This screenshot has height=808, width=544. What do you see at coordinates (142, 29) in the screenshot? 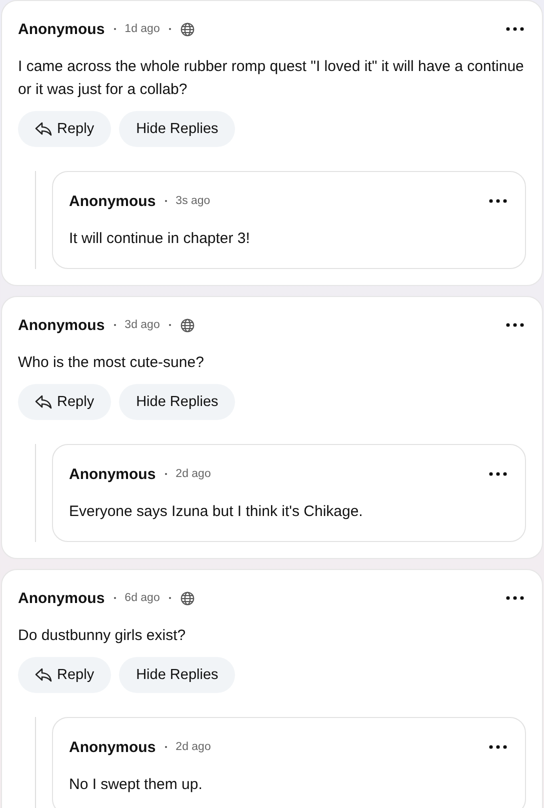
I see `timestamp: 1d ago` at bounding box center [142, 29].